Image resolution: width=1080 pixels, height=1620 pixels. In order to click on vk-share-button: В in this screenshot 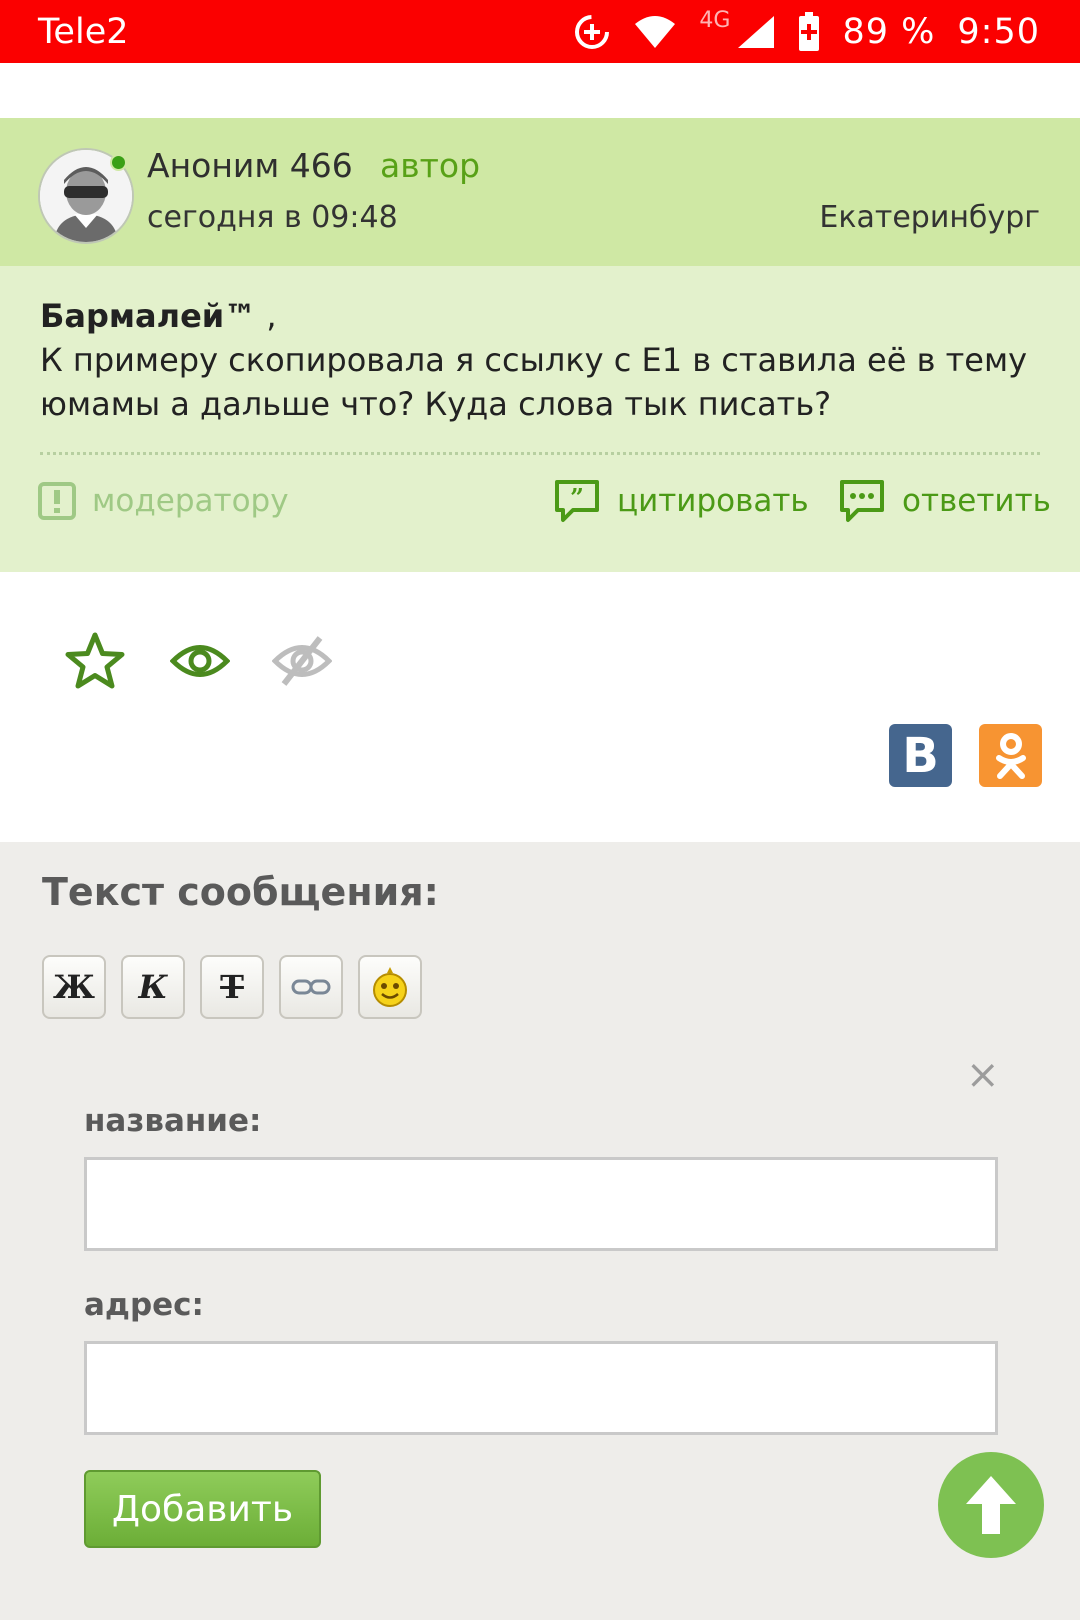, I will do `click(920, 755)`.